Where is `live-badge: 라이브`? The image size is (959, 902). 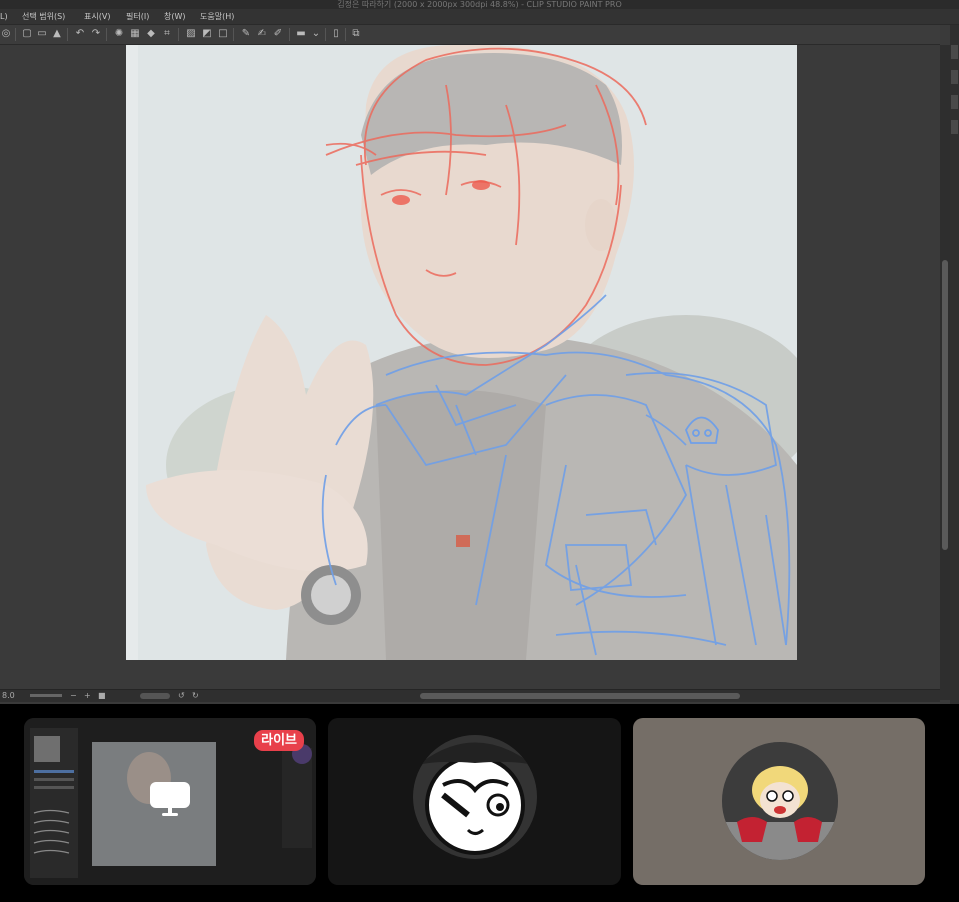 live-badge: 라이브 is located at coordinates (279, 740).